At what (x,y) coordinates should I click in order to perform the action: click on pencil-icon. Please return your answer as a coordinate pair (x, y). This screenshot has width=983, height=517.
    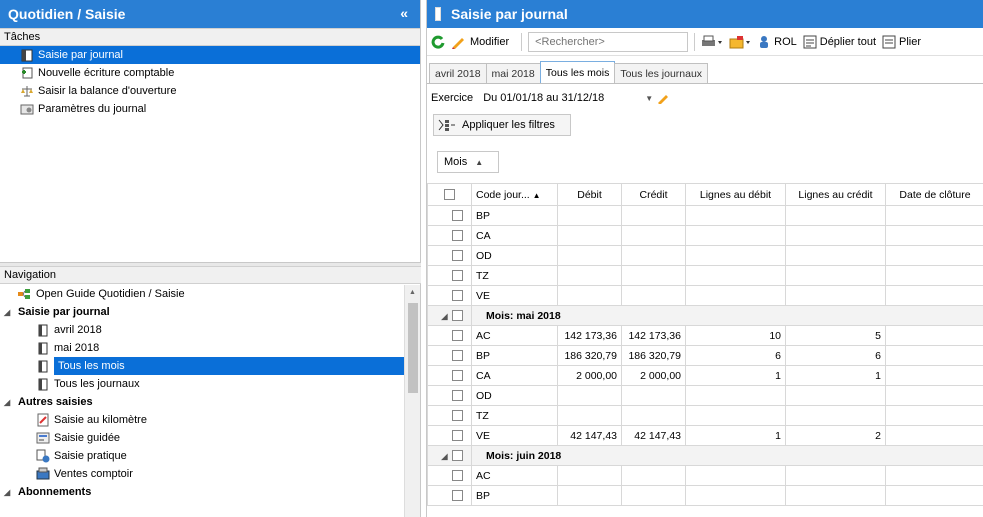
    Looking at the image, I should click on (663, 98).